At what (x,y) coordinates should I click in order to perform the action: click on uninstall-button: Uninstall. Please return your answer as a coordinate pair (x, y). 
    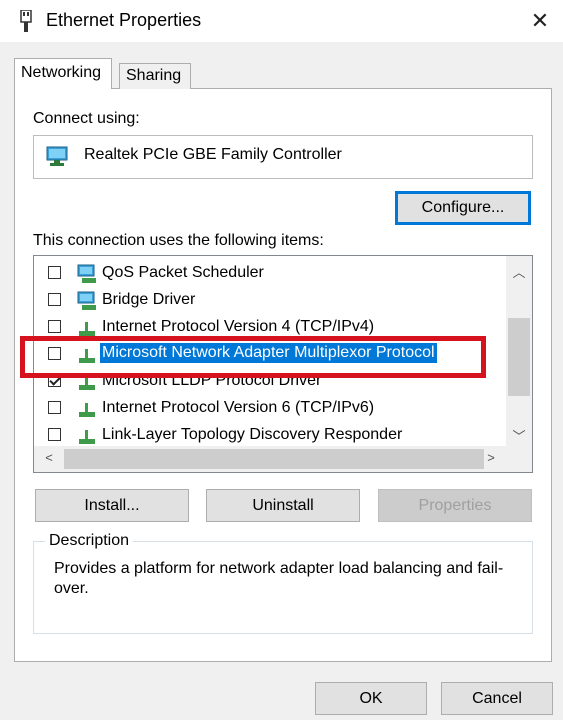
    Looking at the image, I should click on (283, 505).